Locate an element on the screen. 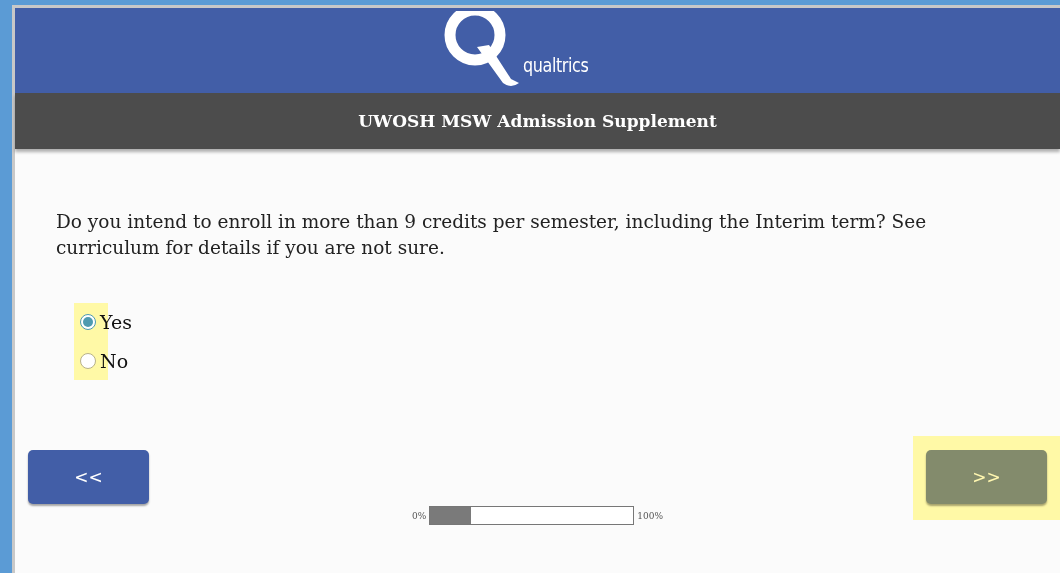  radio-option: No is located at coordinates (106, 361).